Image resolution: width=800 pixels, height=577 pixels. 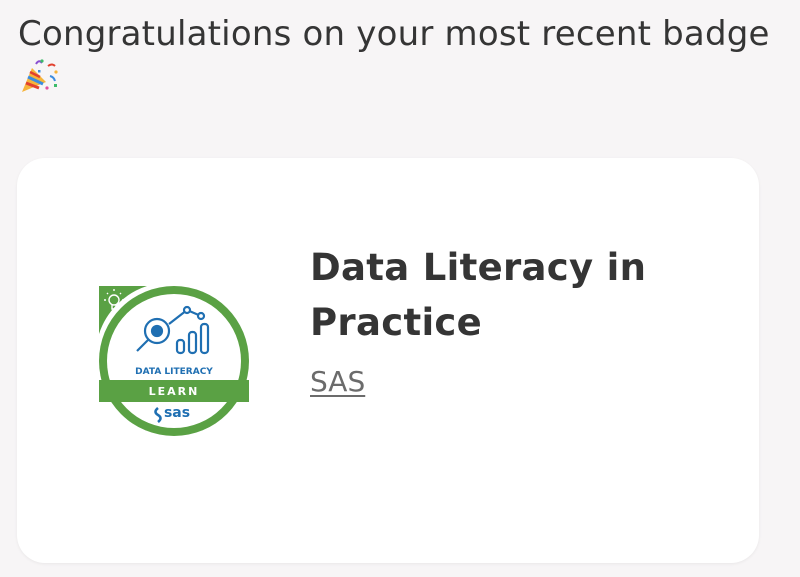 What do you see at coordinates (174, 391) in the screenshot?
I see `badge-level: LEARN` at bounding box center [174, 391].